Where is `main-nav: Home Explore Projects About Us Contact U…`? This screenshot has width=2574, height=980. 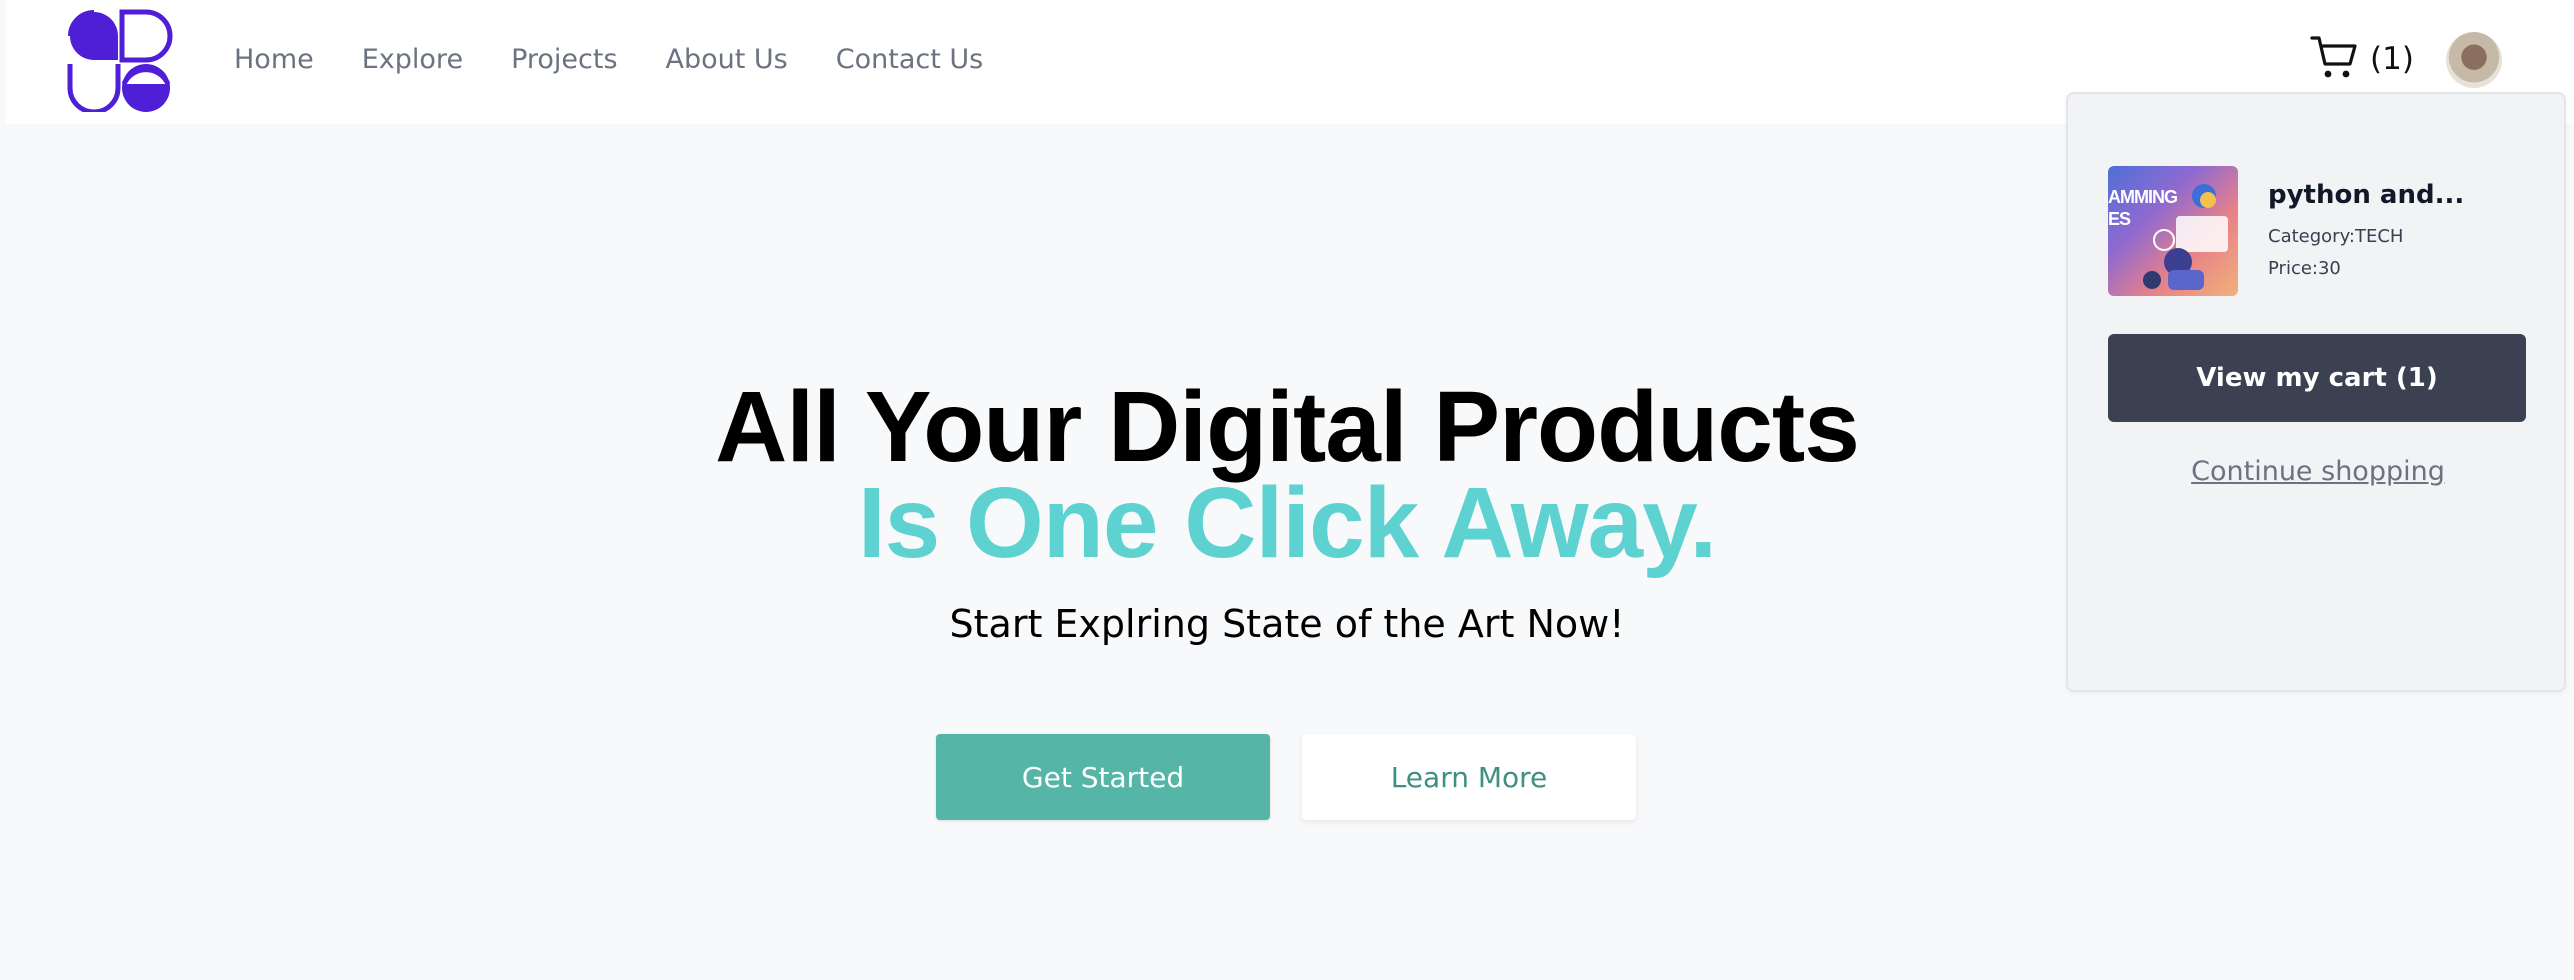 main-nav: Home Explore Projects About Us Contact U… is located at coordinates (608, 59).